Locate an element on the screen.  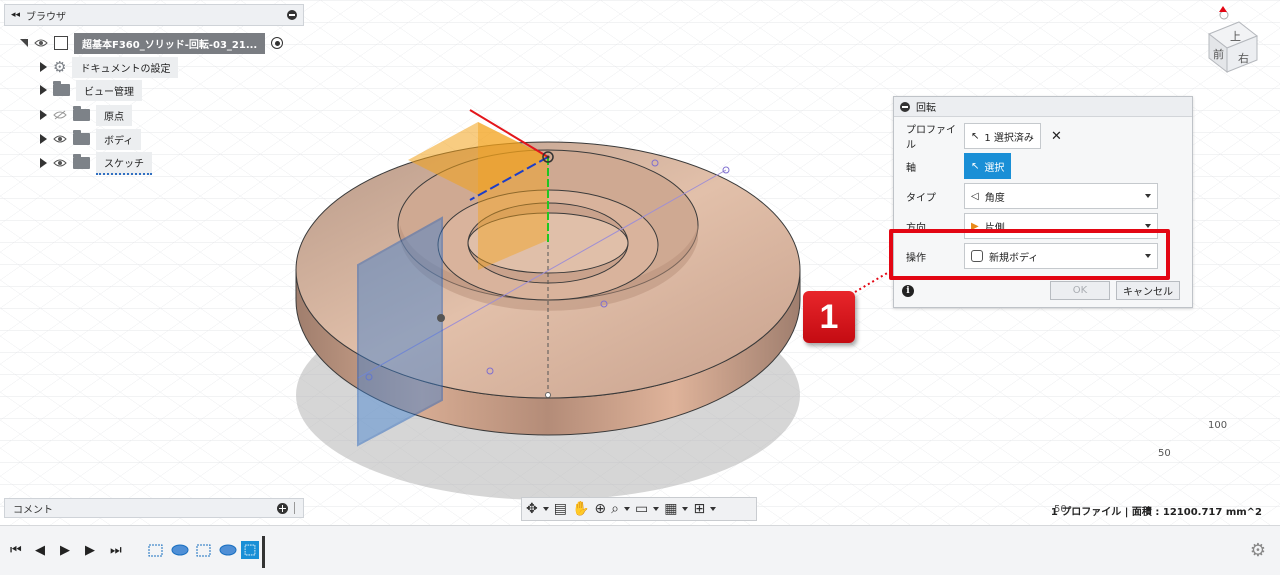
display-settings-icon: ▭ is located at coordinates (641, 509).